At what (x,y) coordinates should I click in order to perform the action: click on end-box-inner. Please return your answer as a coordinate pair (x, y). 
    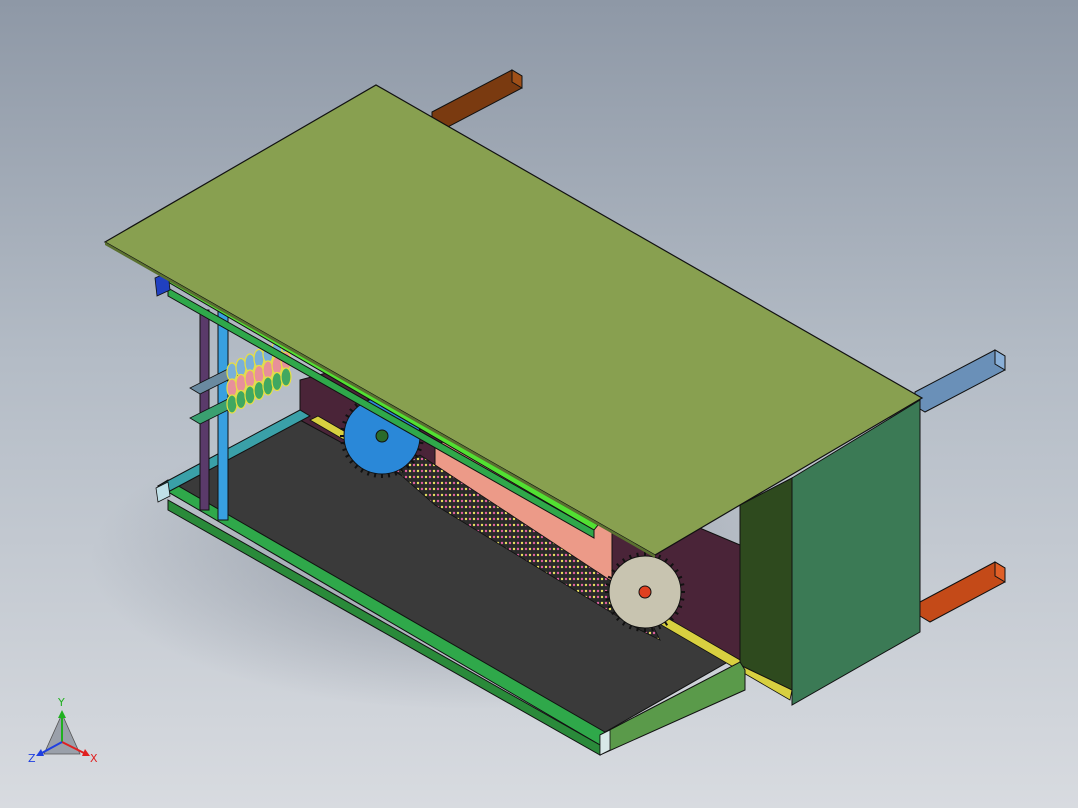
    Looking at the image, I should click on (766, 584).